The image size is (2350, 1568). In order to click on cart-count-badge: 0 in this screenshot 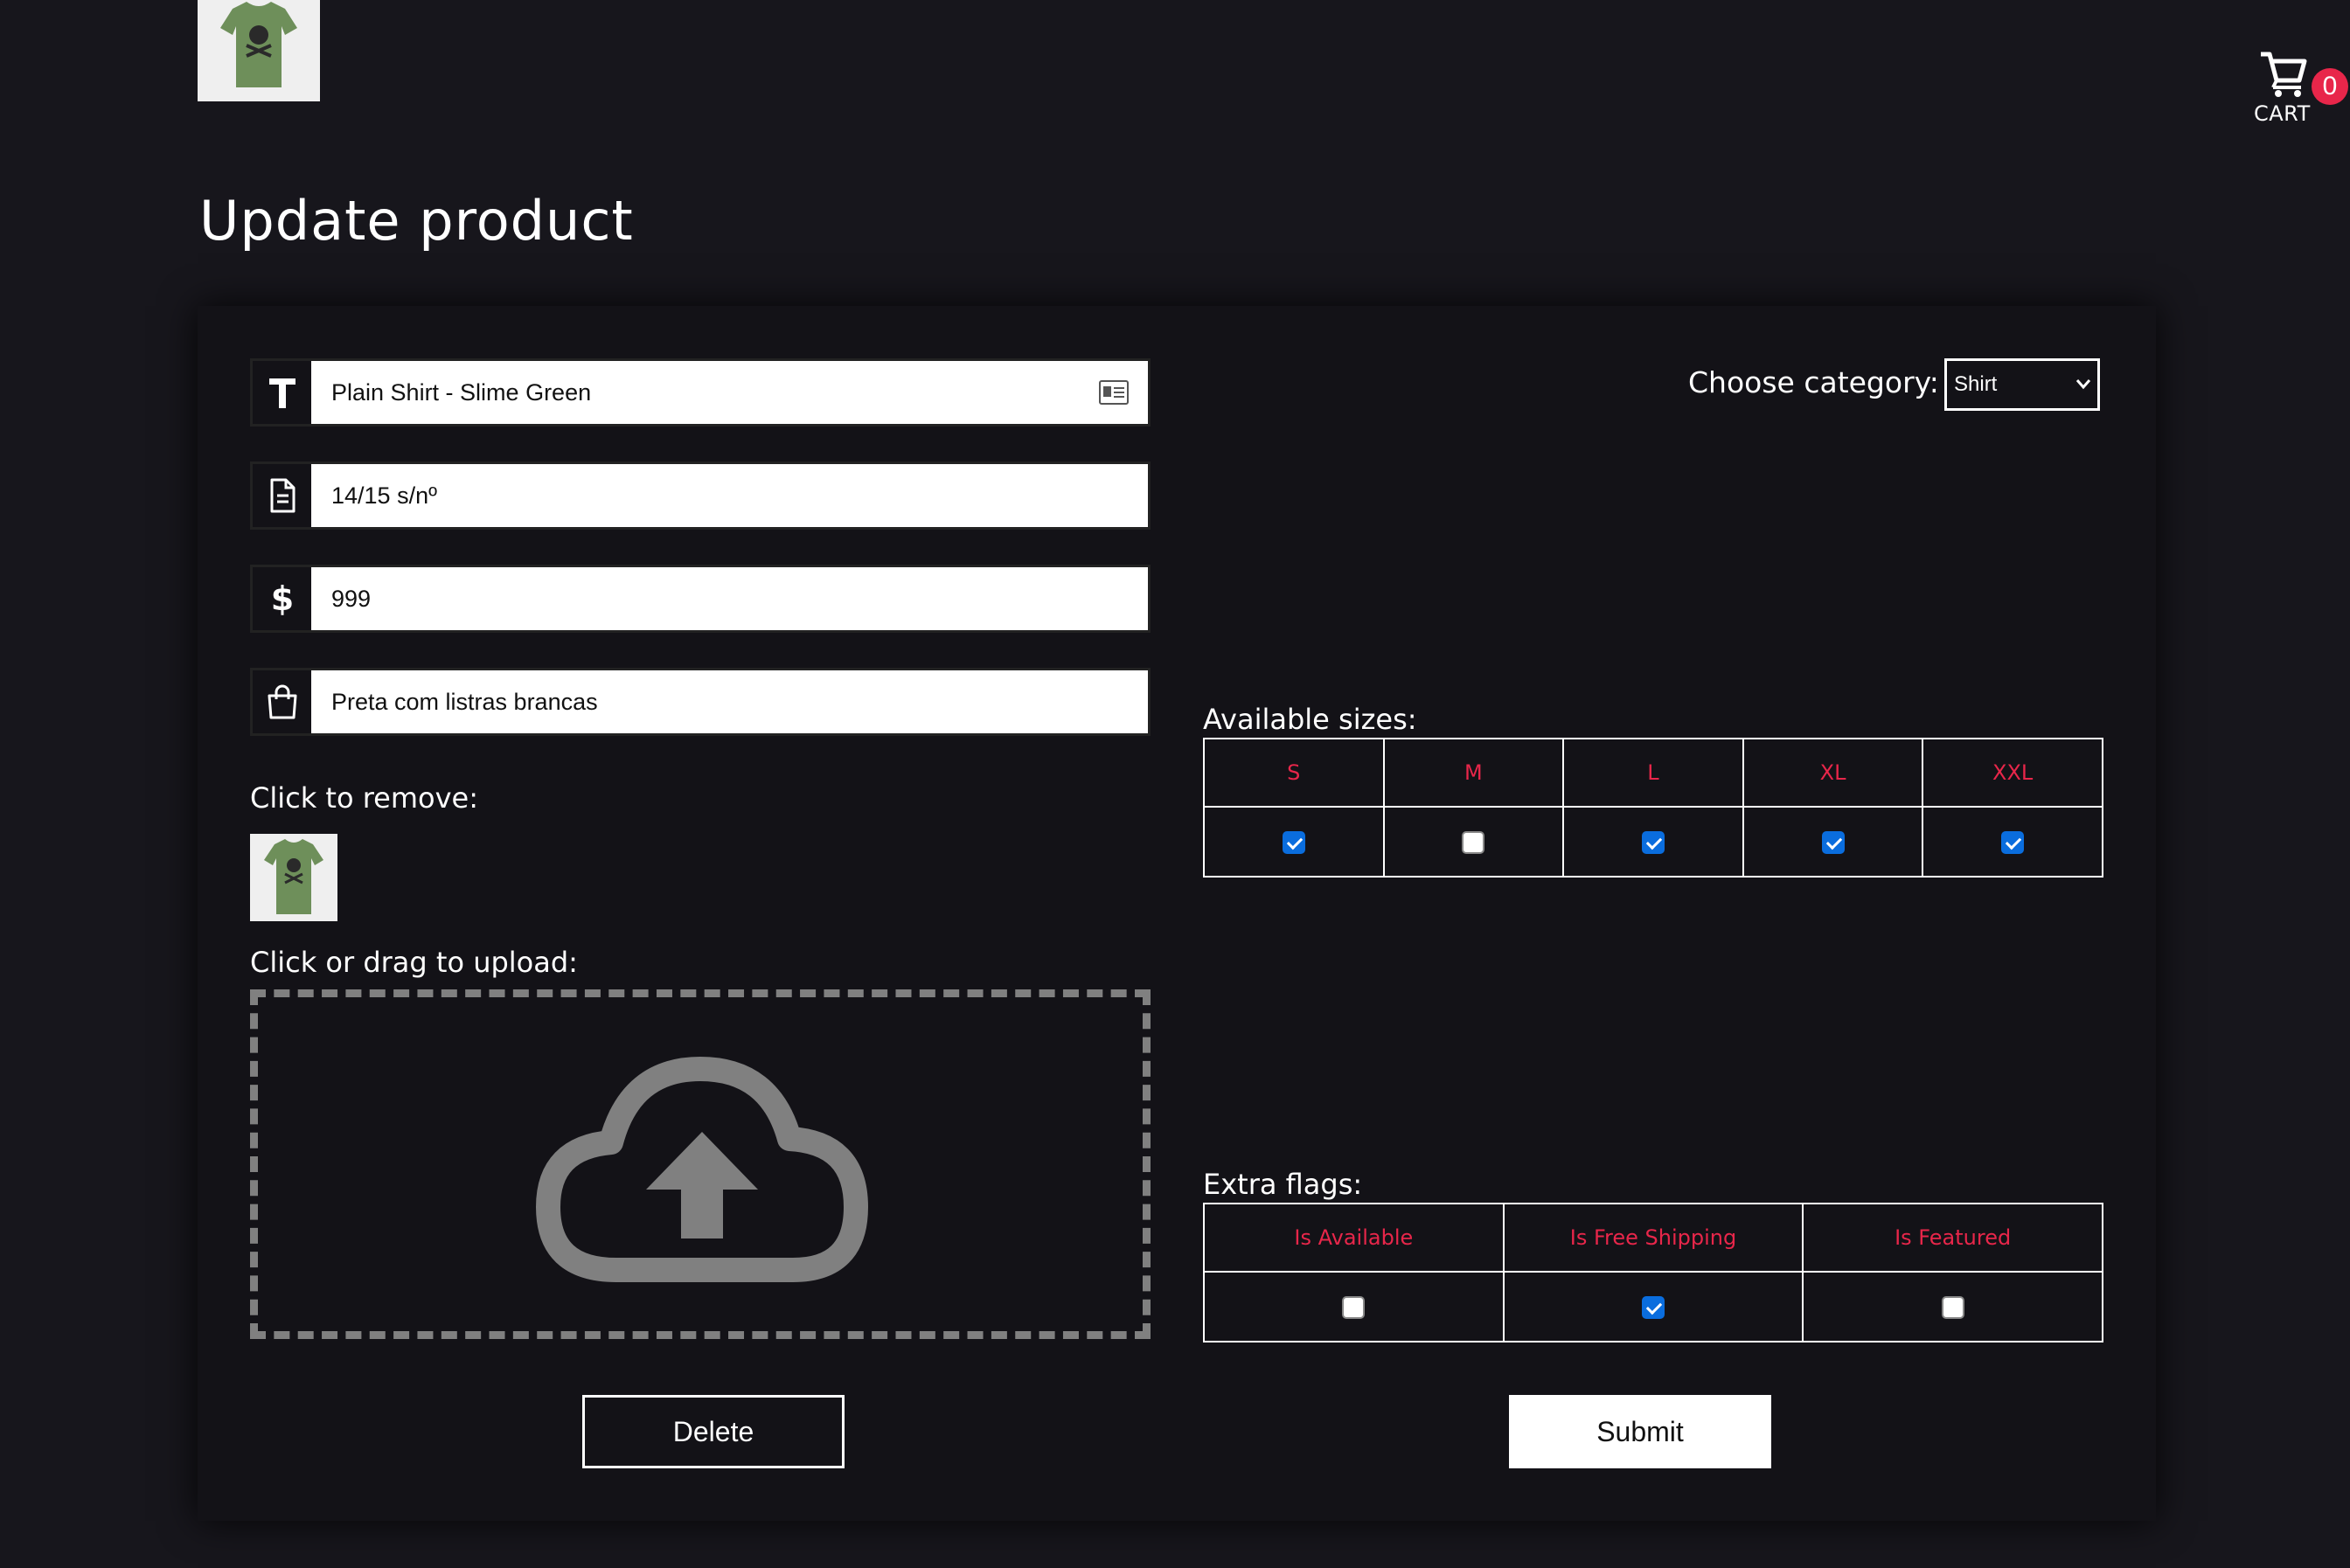, I will do `click(2330, 87)`.